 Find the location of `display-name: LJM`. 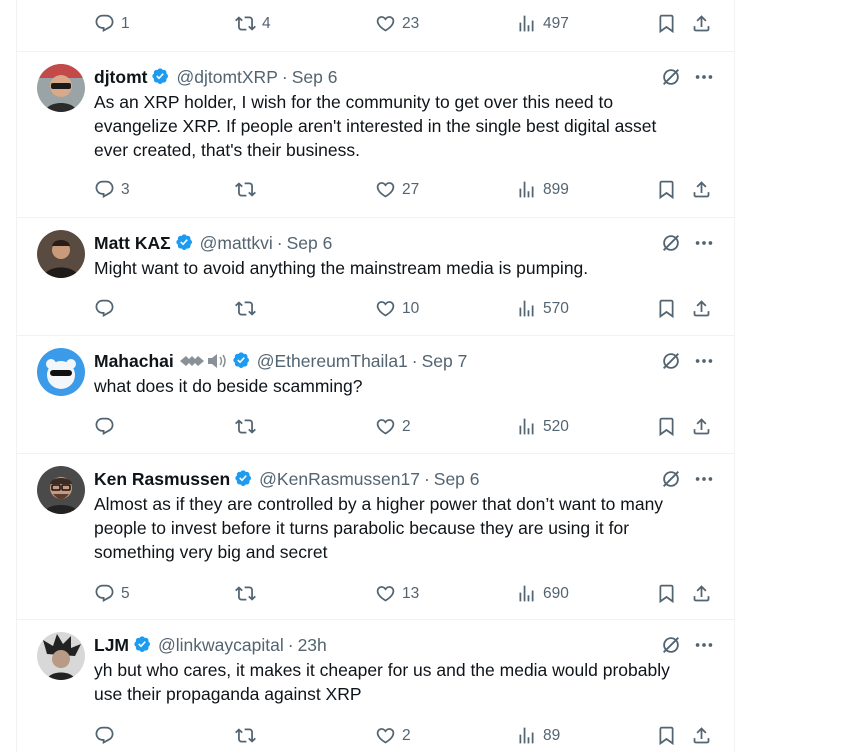

display-name: LJM is located at coordinates (111, 645).